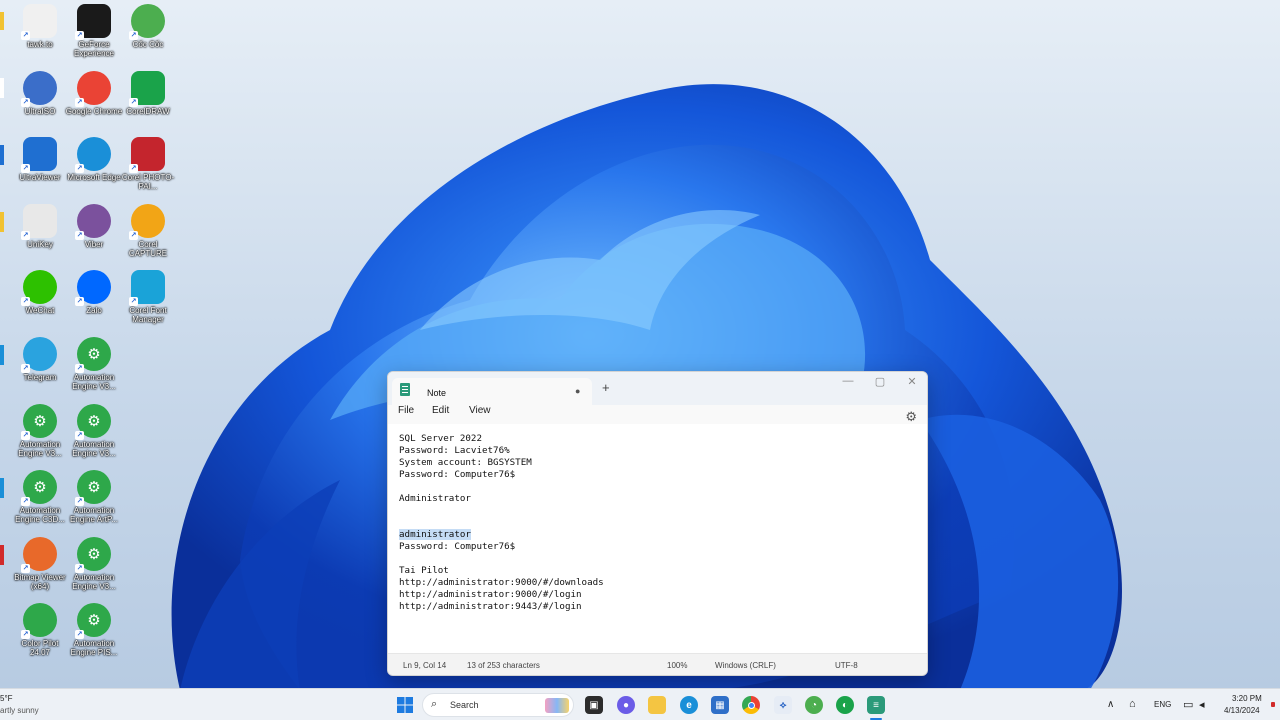  Describe the element at coordinates (814, 705) in the screenshot. I see `coccoc-taskbar-icon: ◔` at that location.